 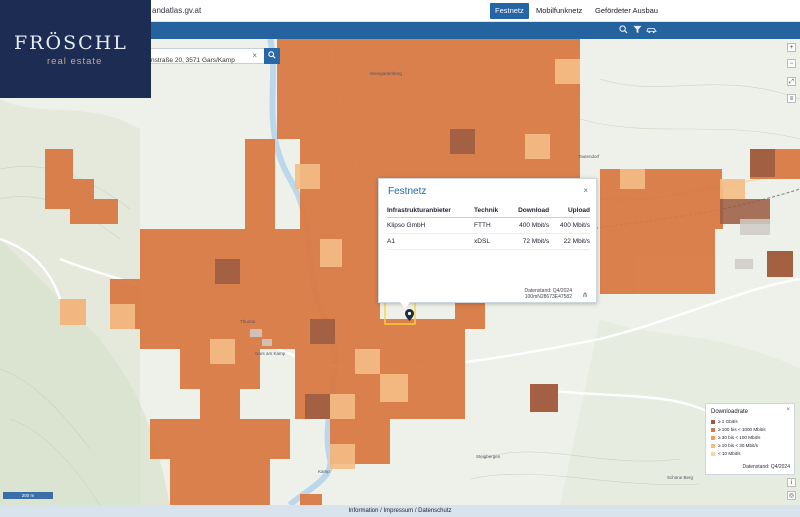 I want to click on address-search: ×, so click(x=214, y=58).